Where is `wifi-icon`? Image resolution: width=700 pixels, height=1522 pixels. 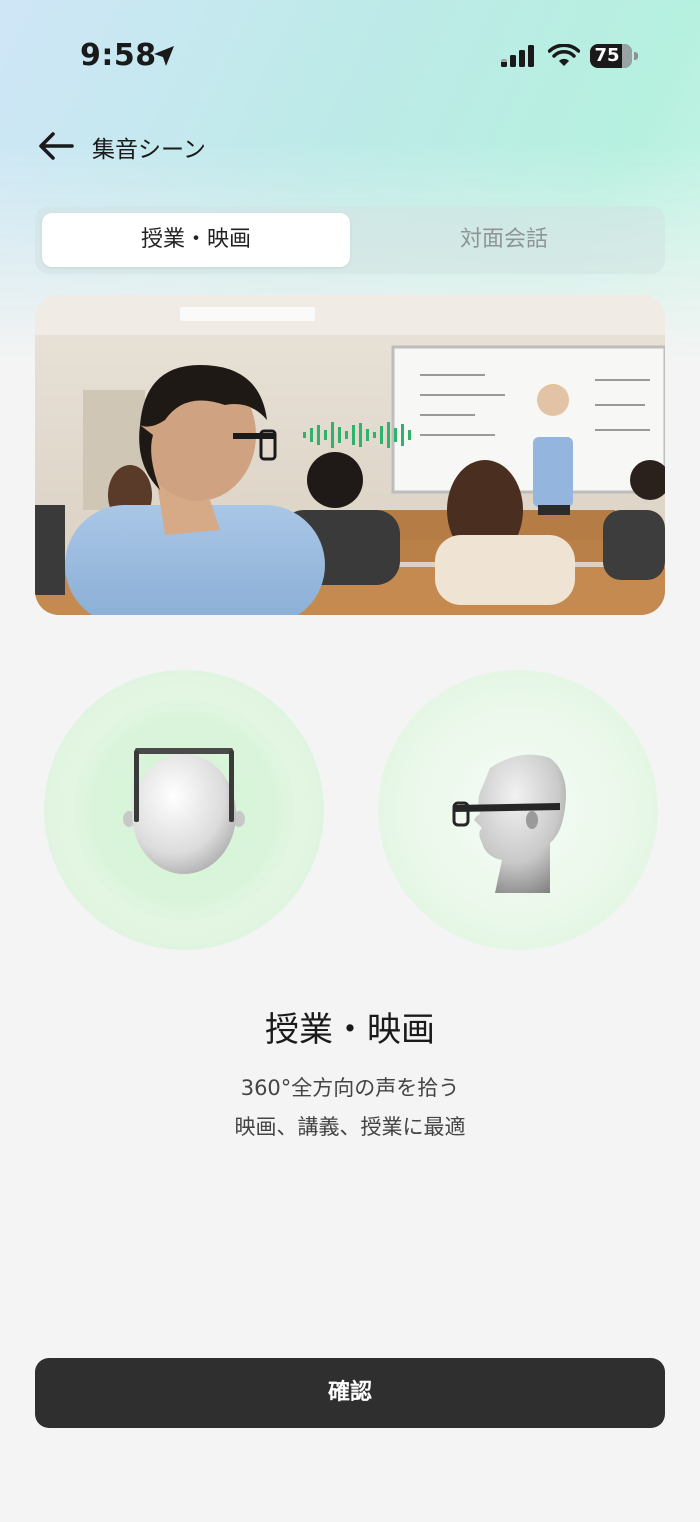 wifi-icon is located at coordinates (564, 55).